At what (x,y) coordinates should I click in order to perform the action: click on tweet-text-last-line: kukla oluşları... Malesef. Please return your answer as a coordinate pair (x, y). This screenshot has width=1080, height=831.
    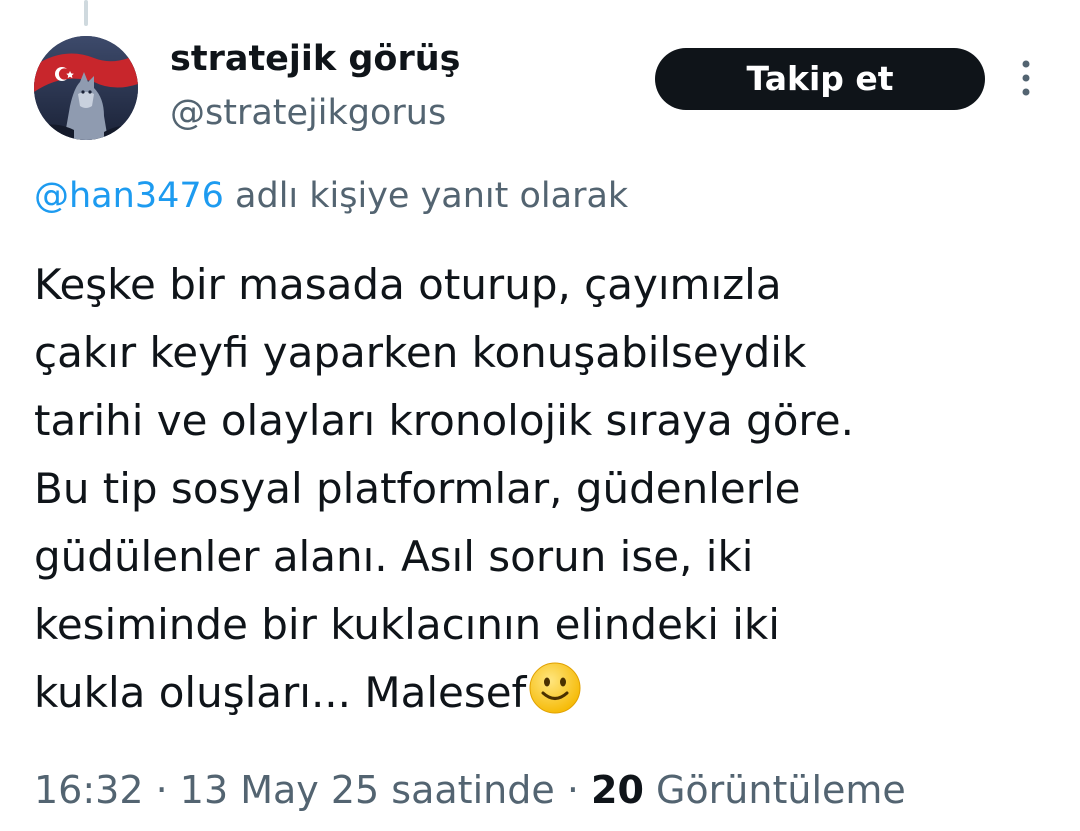
    Looking at the image, I should click on (549, 693).